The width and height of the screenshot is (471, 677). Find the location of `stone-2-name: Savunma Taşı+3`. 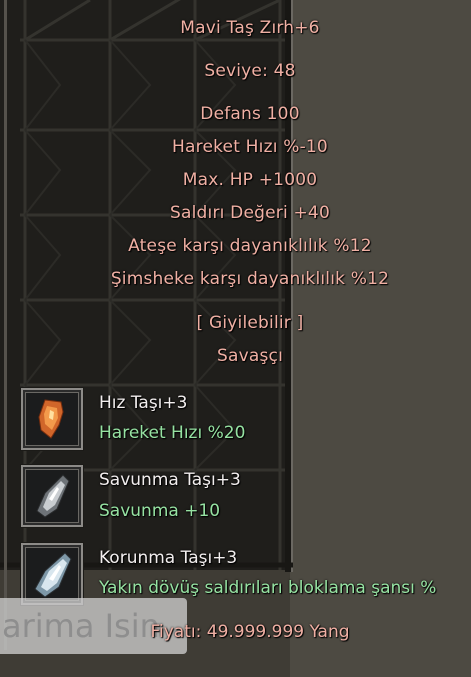

stone-2-name: Savunma Taşı+3 is located at coordinates (170, 480).